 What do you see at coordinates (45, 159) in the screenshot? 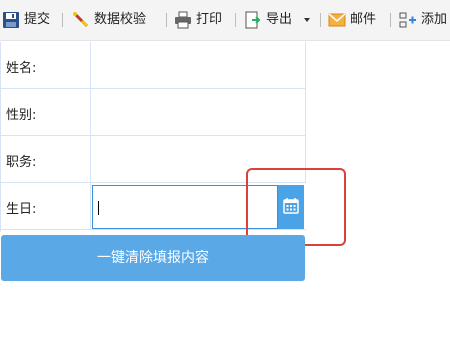
I see `label-cell: 职务:` at bounding box center [45, 159].